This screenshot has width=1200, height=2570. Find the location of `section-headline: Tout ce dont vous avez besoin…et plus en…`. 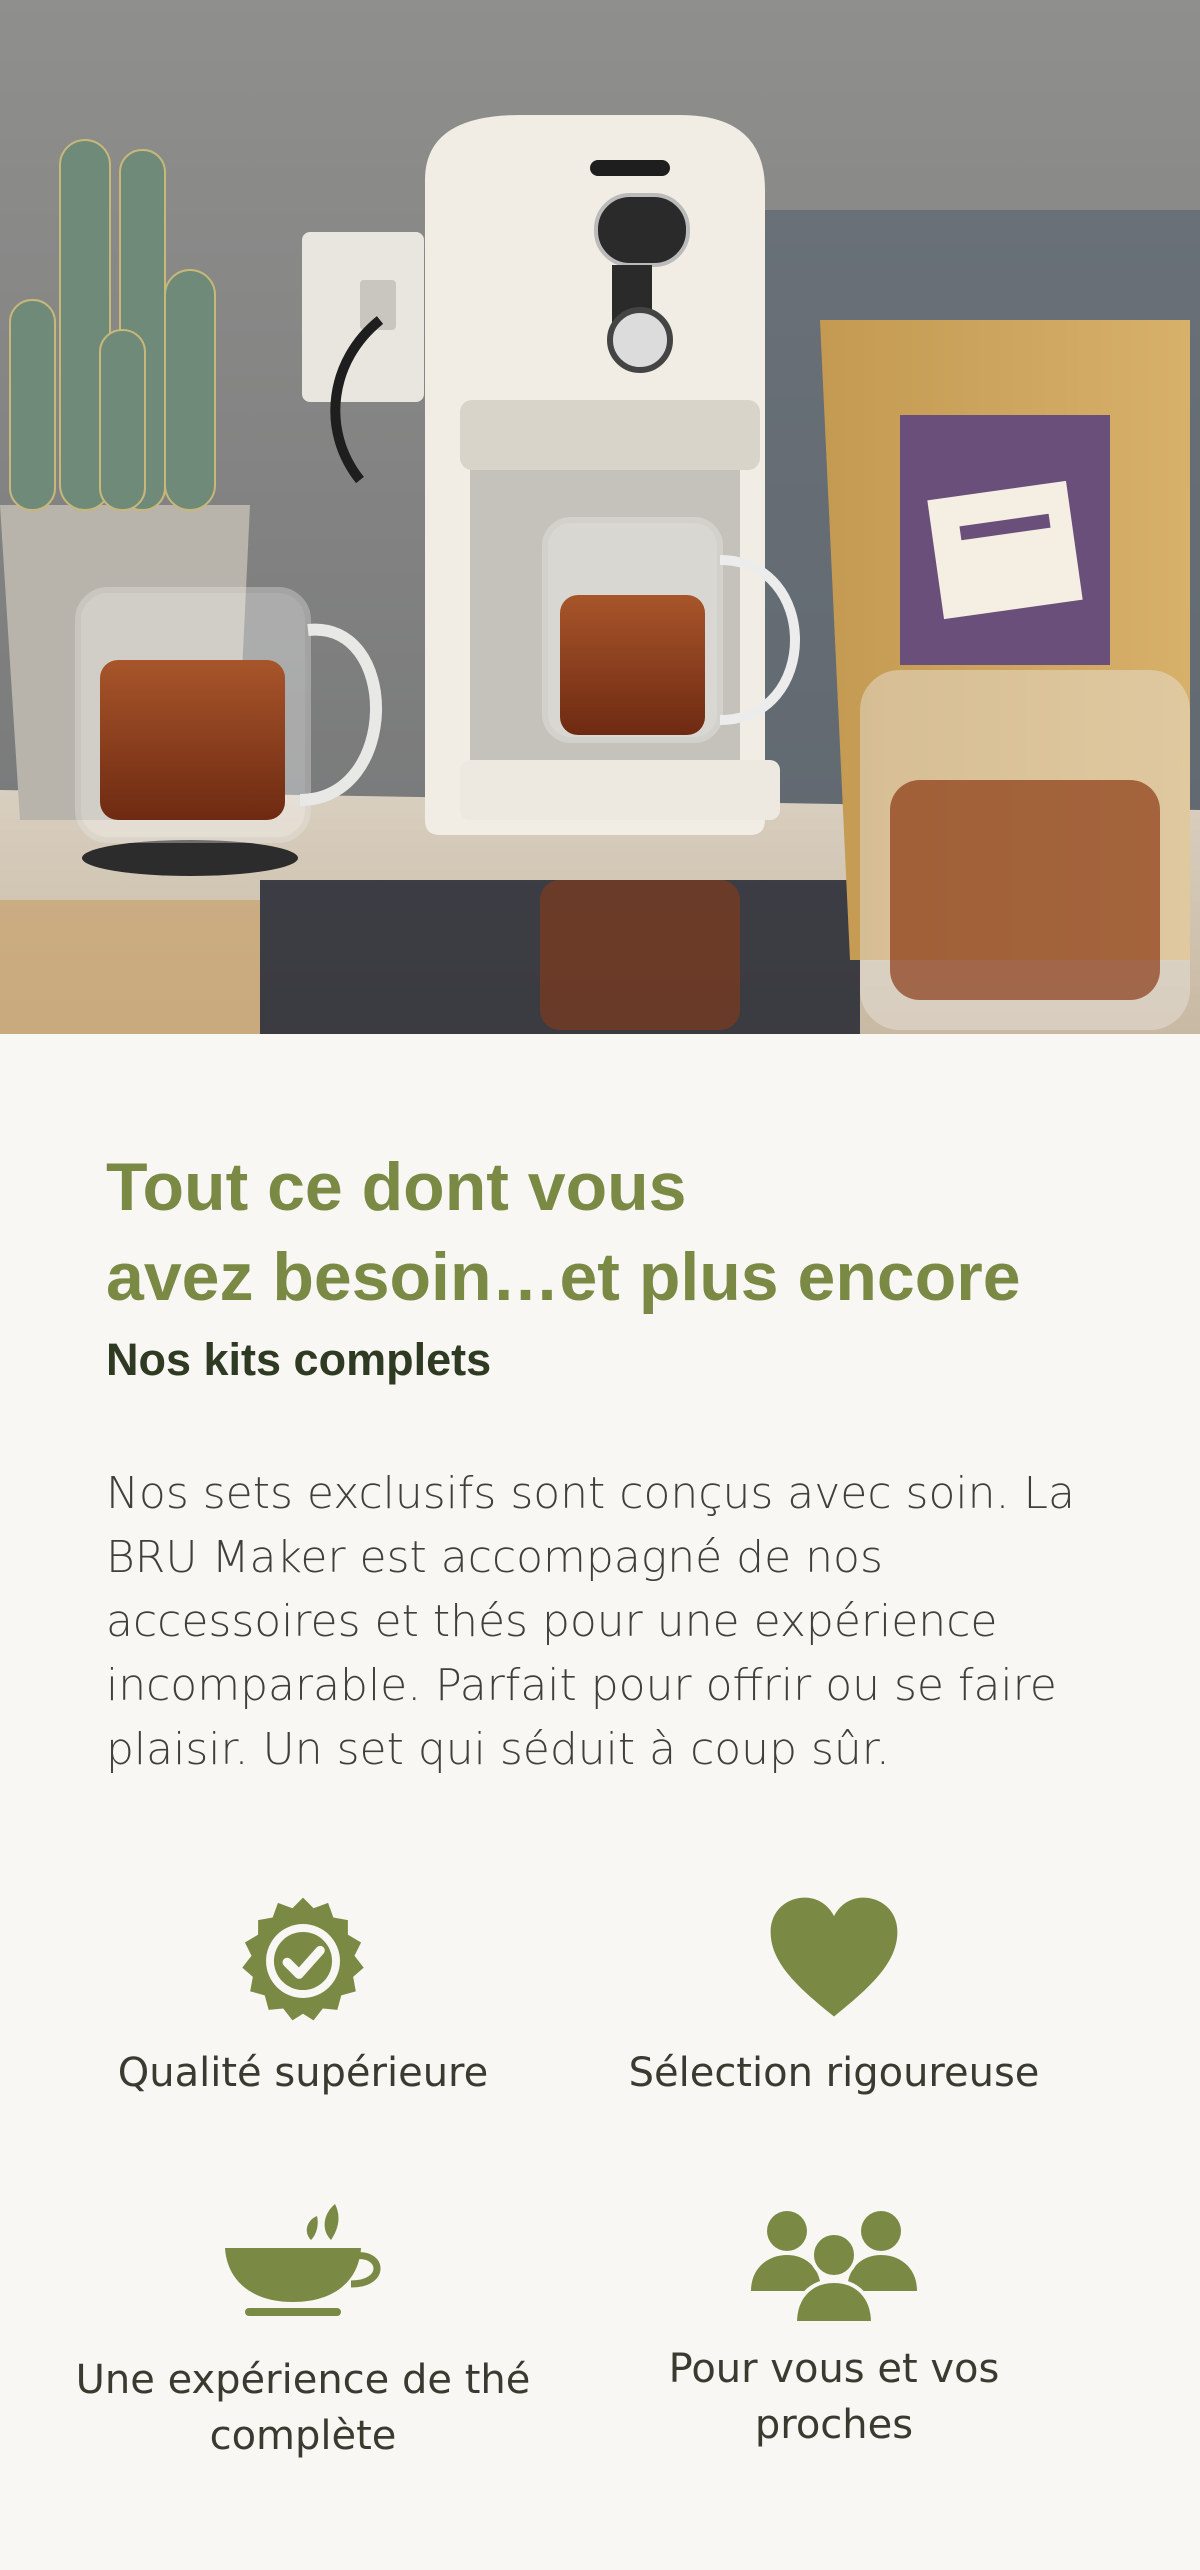

section-headline: Tout ce dont vous avez besoin…et plus en… is located at coordinates (611, 1232).